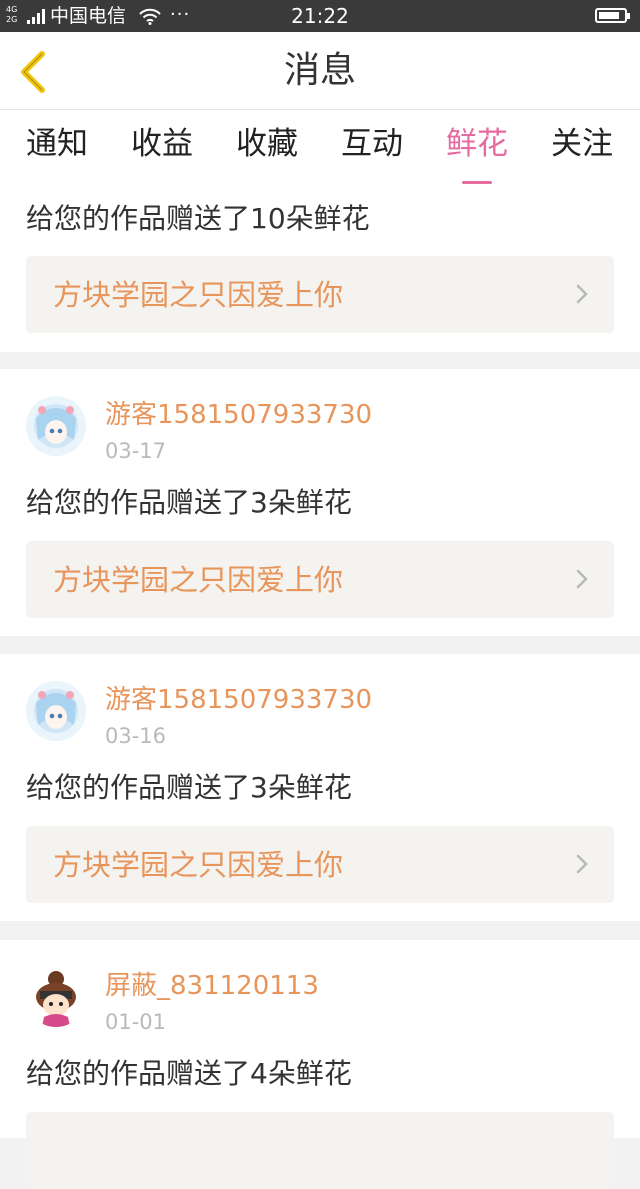  What do you see at coordinates (267, 144) in the screenshot?
I see `tab-favorites: 收藏` at bounding box center [267, 144].